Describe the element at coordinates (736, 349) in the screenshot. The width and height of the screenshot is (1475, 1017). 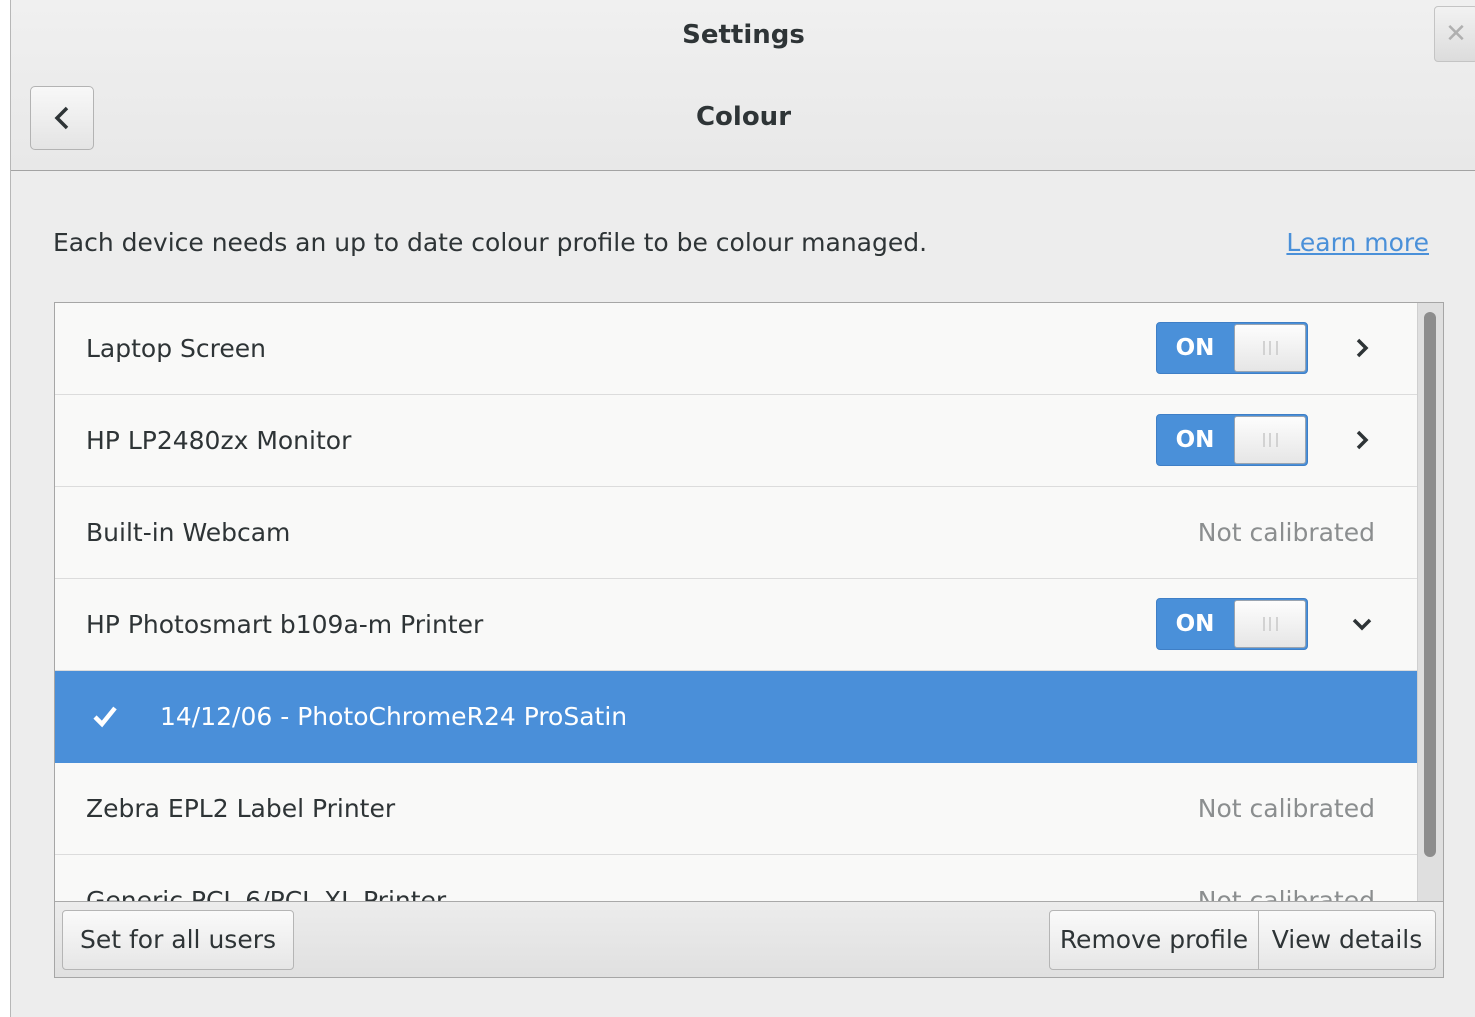
I see `device-row-laptop-screen: Laptop Screen ON` at that location.